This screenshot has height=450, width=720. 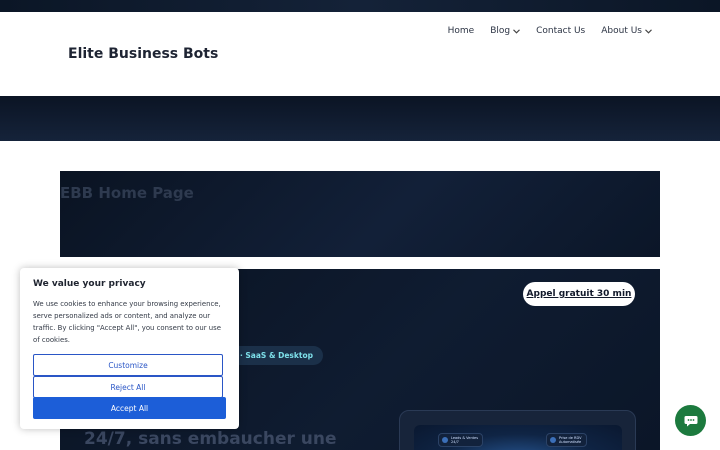 What do you see at coordinates (129, 408) in the screenshot?
I see `accept-all-button: Accept All` at bounding box center [129, 408].